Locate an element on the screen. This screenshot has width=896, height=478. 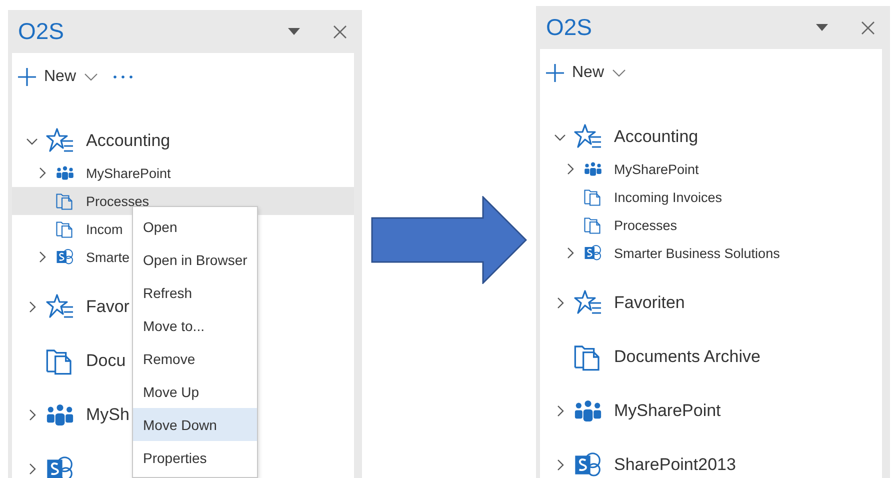
tree-label: Smarter Business Solutions is located at coordinates (697, 253).